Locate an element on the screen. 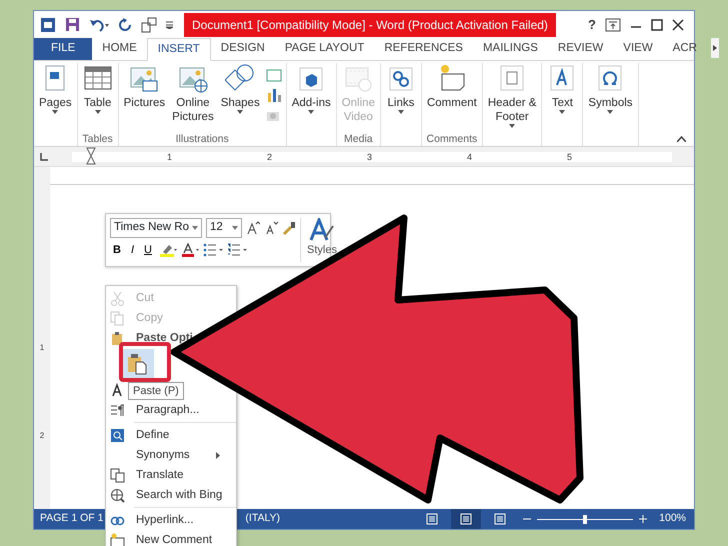 This screenshot has height=546, width=728. globe-search-icon is located at coordinates (117, 495).